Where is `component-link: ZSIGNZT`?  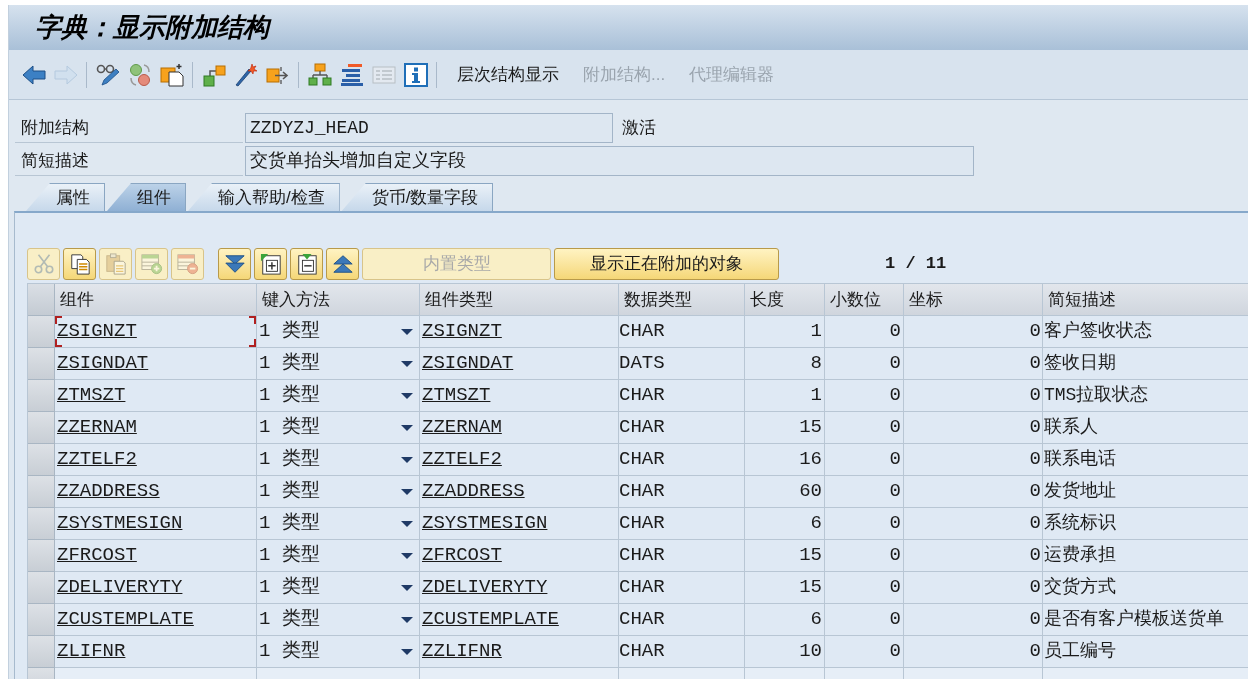 component-link: ZSIGNZT is located at coordinates (96, 331).